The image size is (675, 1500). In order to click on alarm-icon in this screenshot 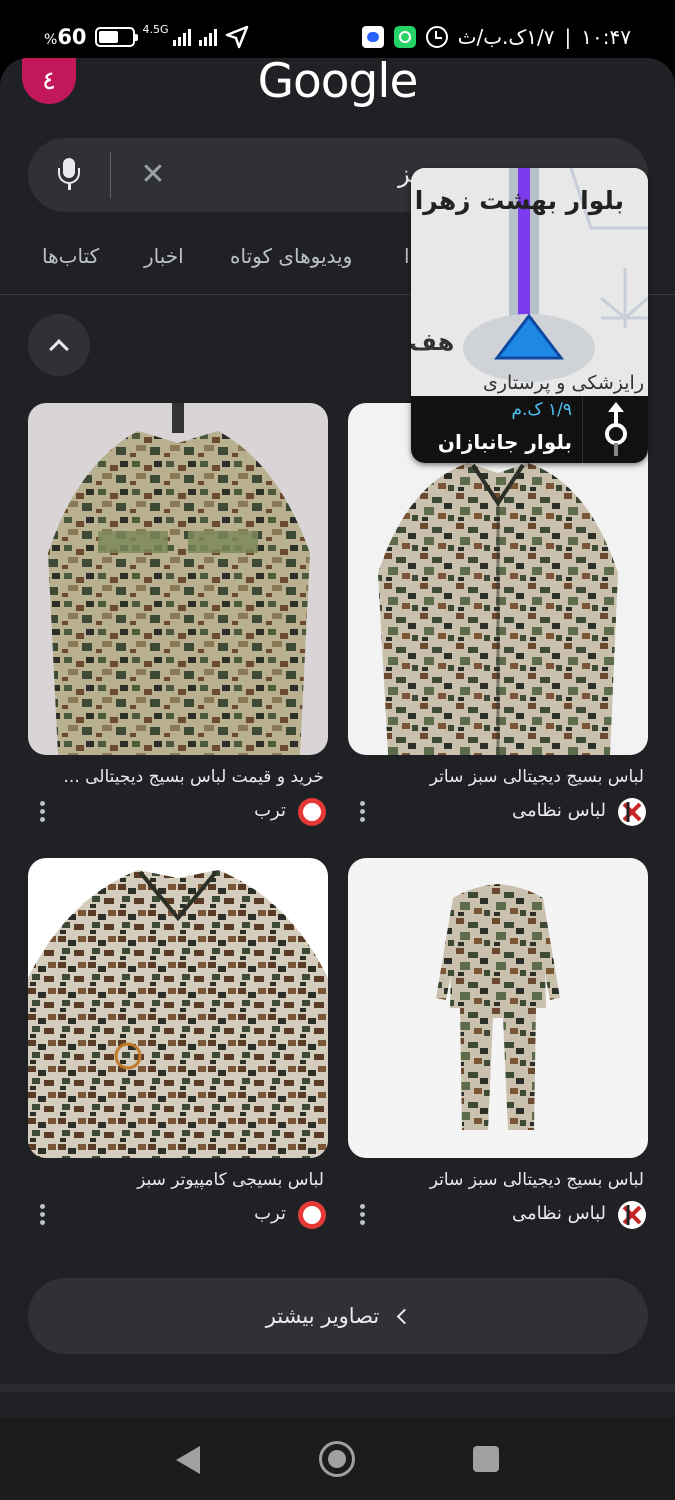, I will do `click(436, 37)`.